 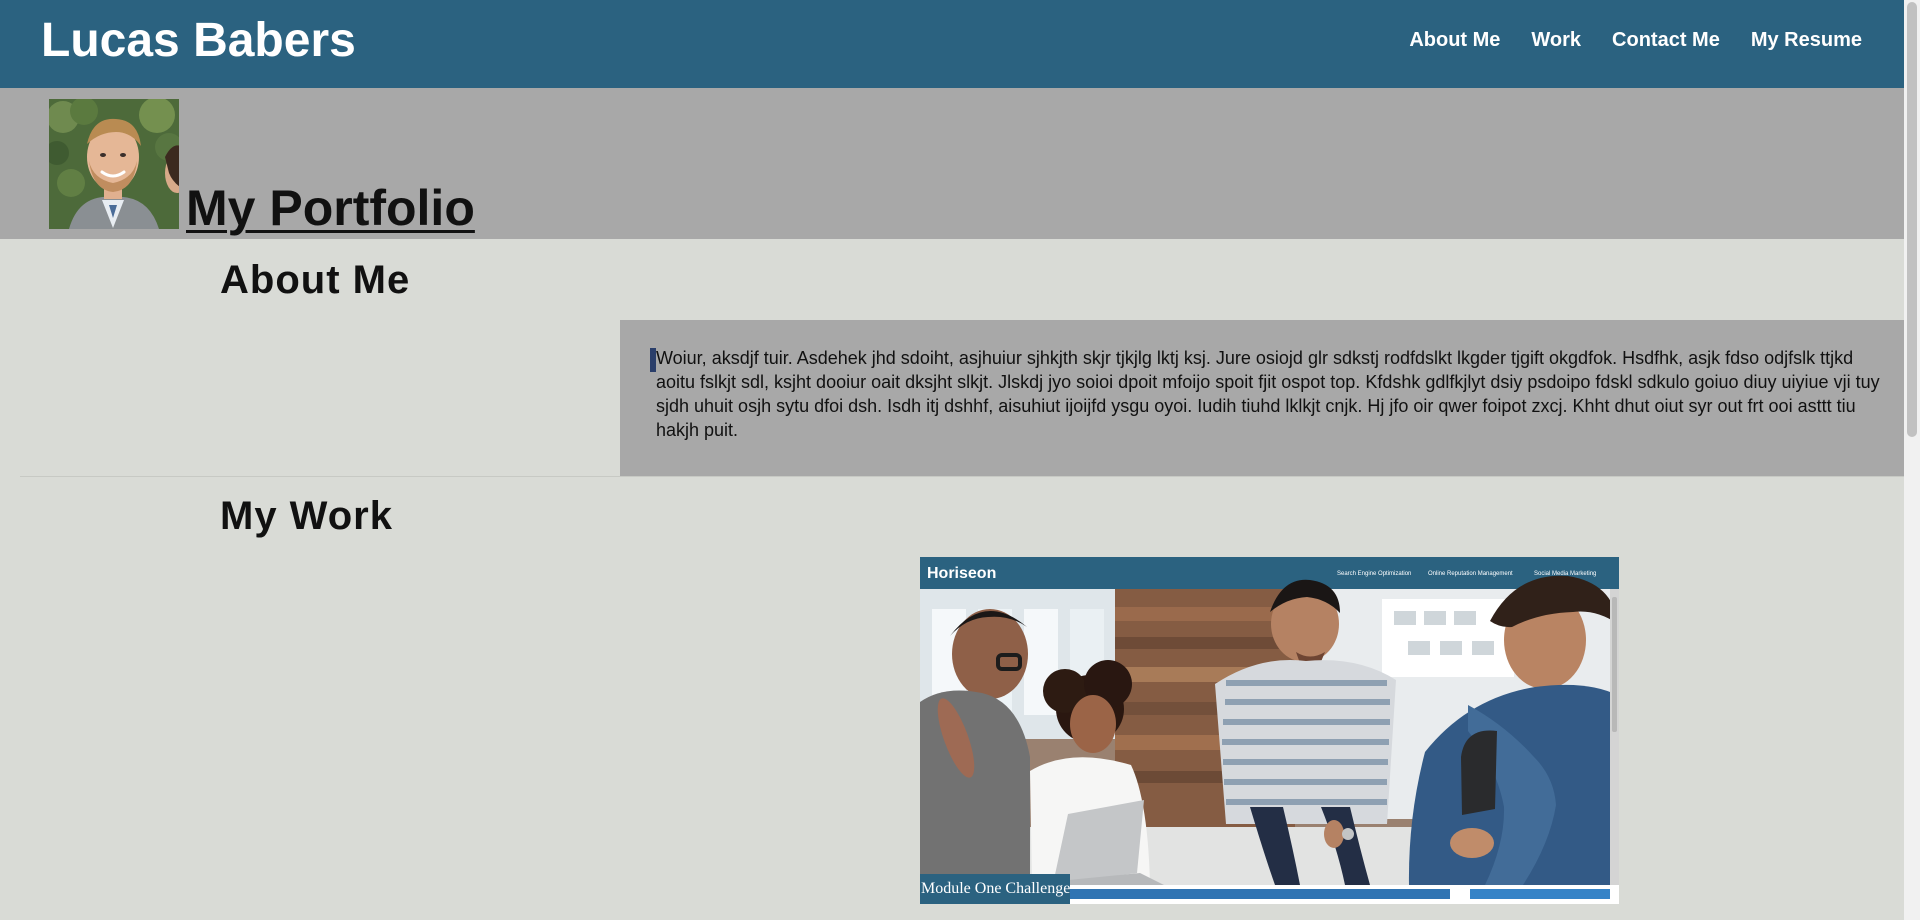 I want to click on text-cursor-accent, so click(x=653, y=360).